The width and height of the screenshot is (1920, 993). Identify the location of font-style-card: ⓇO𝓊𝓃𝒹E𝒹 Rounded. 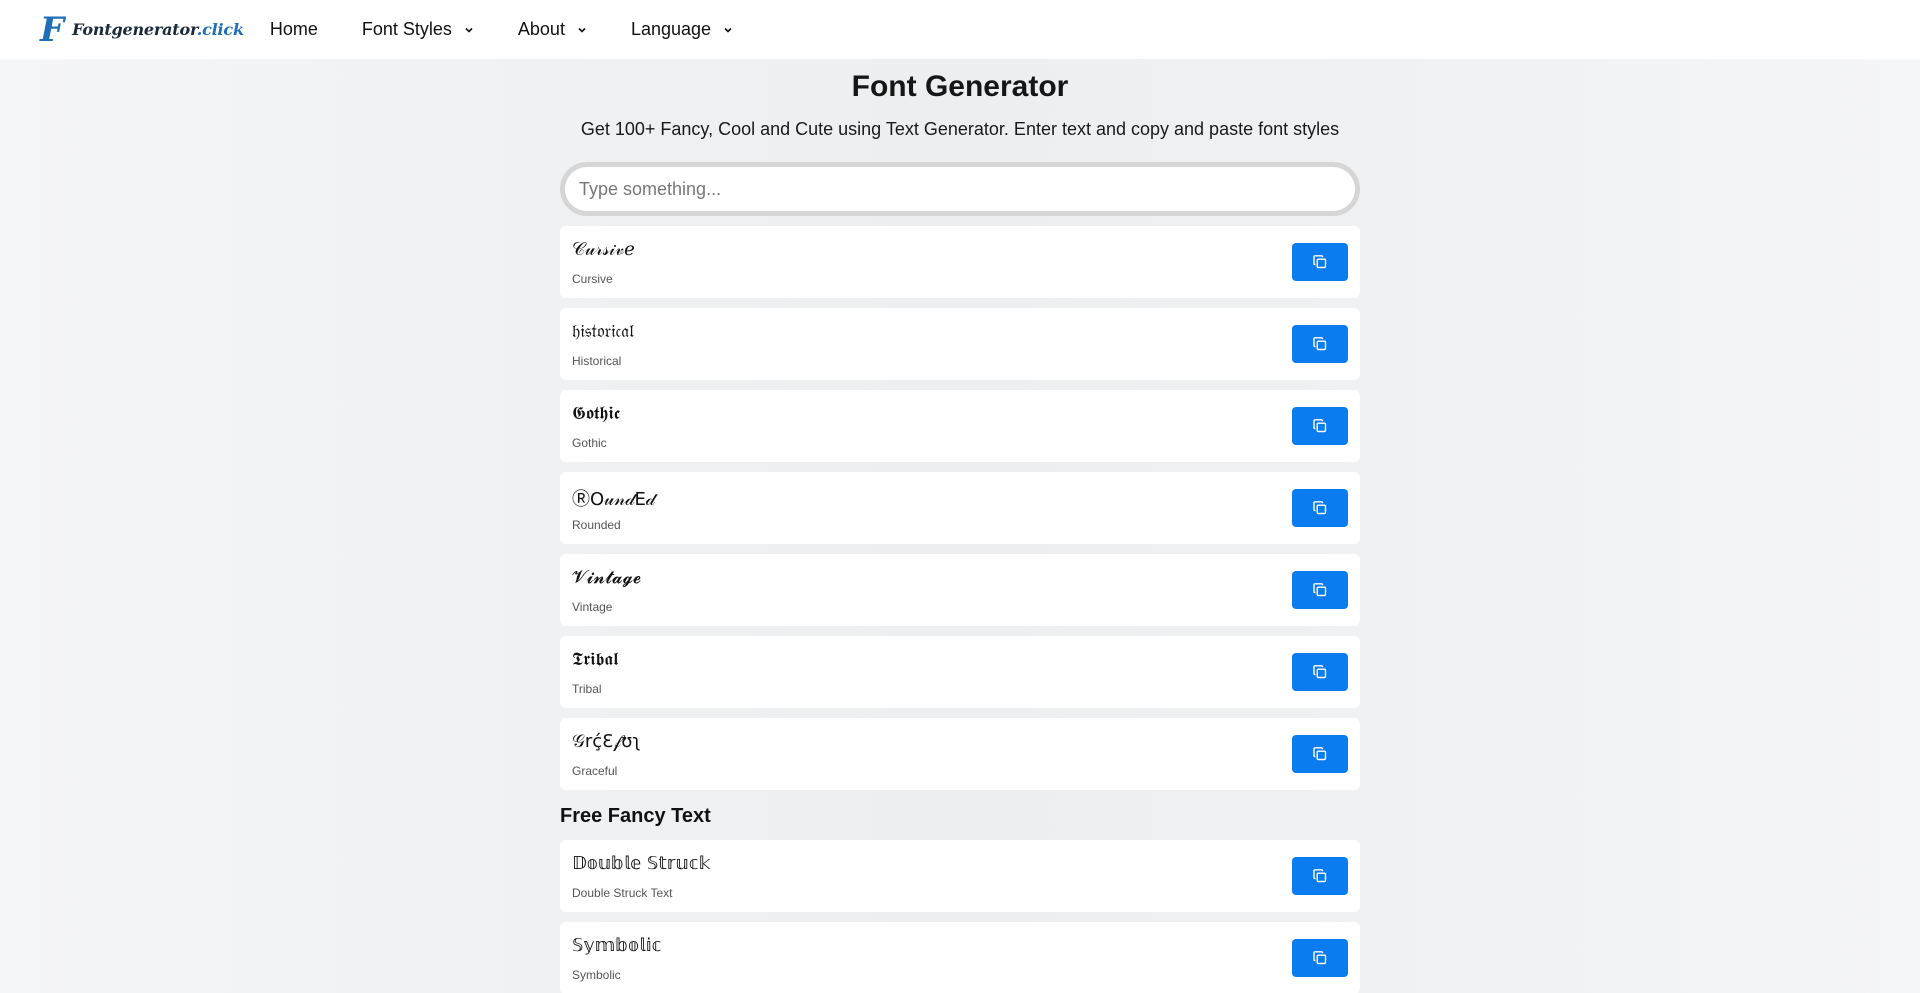
(960, 508).